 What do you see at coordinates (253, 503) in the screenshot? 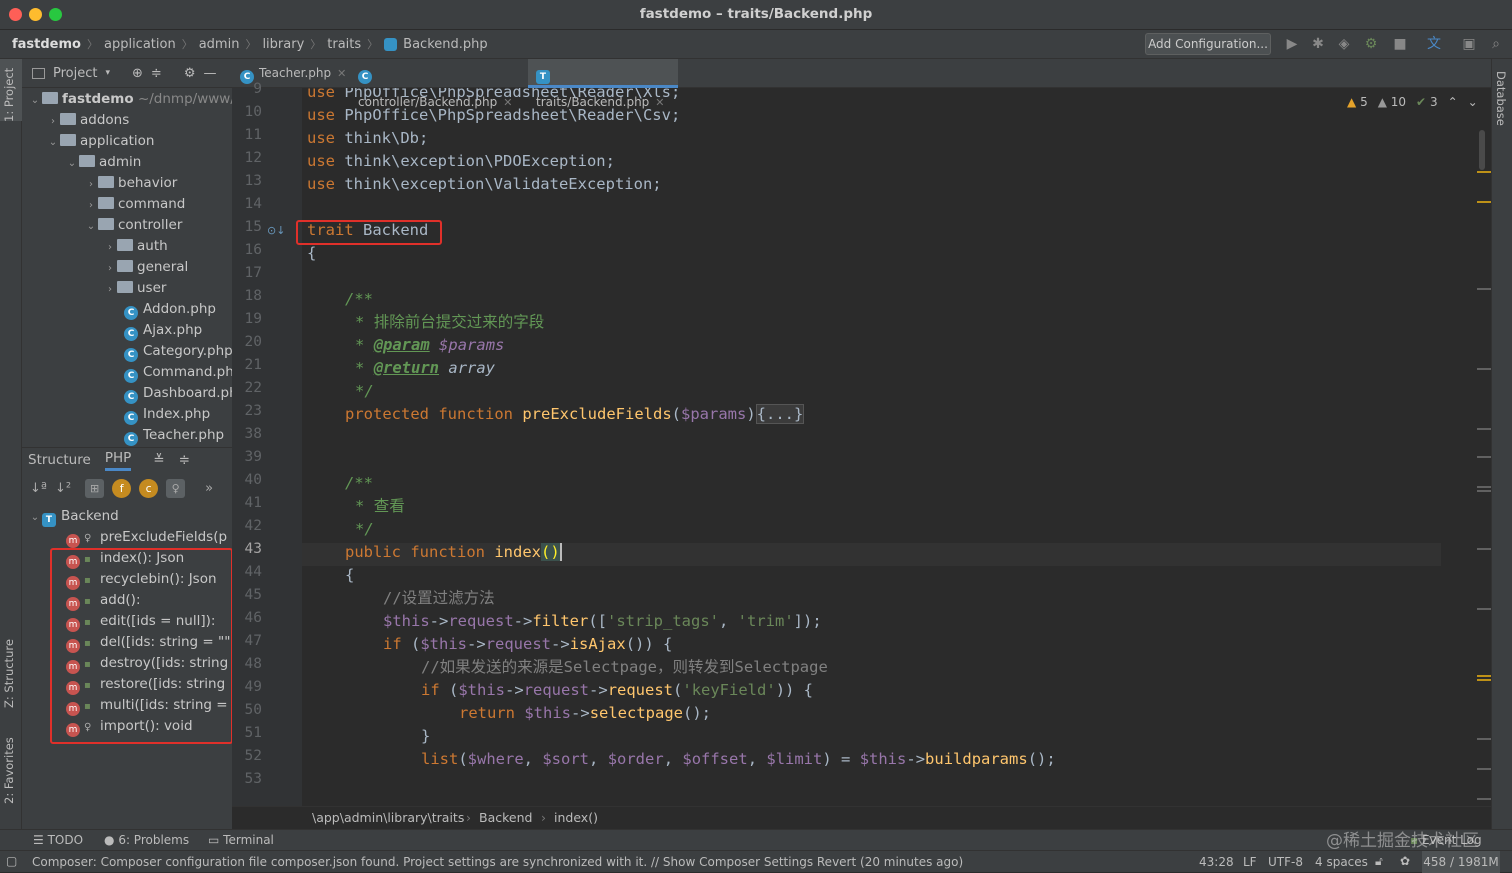
I see `line-number: 41` at bounding box center [253, 503].